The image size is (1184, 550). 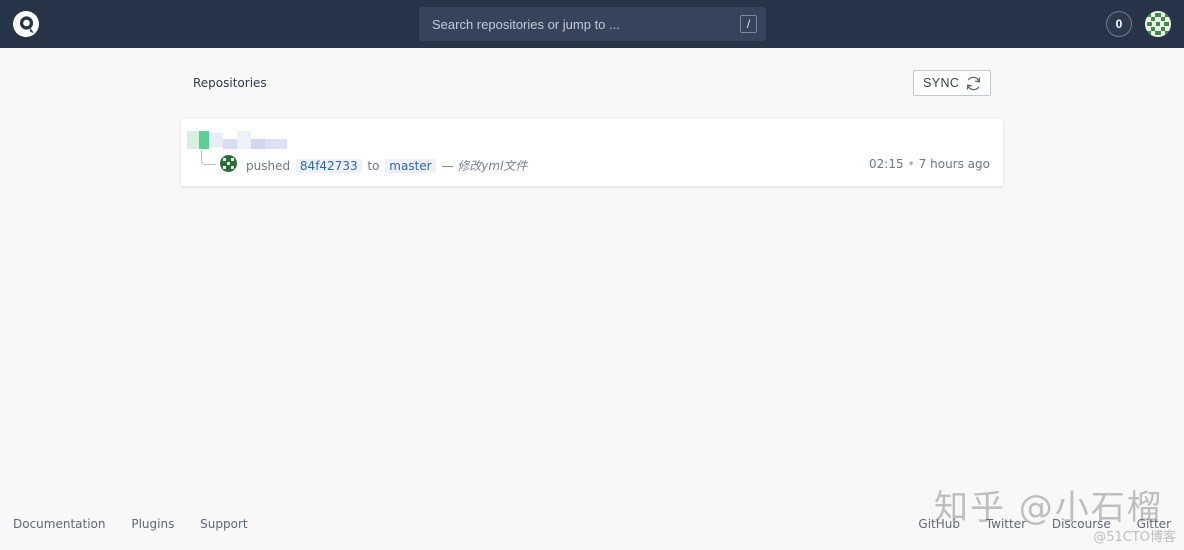 What do you see at coordinates (268, 166) in the screenshot?
I see `commit-action: pushed` at bounding box center [268, 166].